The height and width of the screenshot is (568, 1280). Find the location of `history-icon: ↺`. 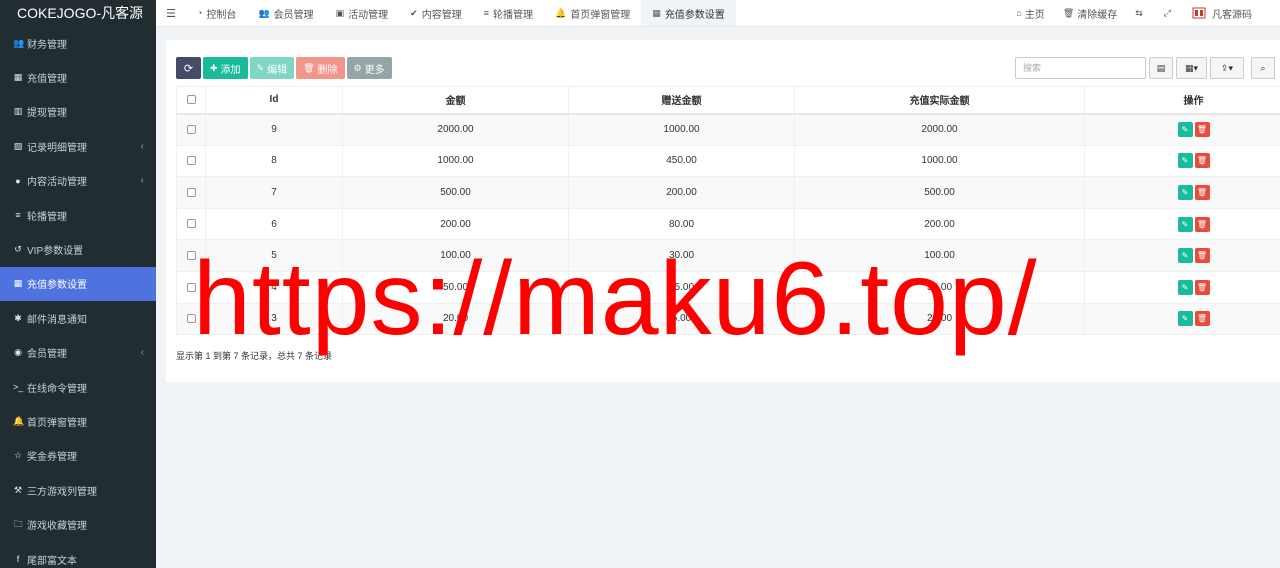

history-icon: ↺ is located at coordinates (18, 249).